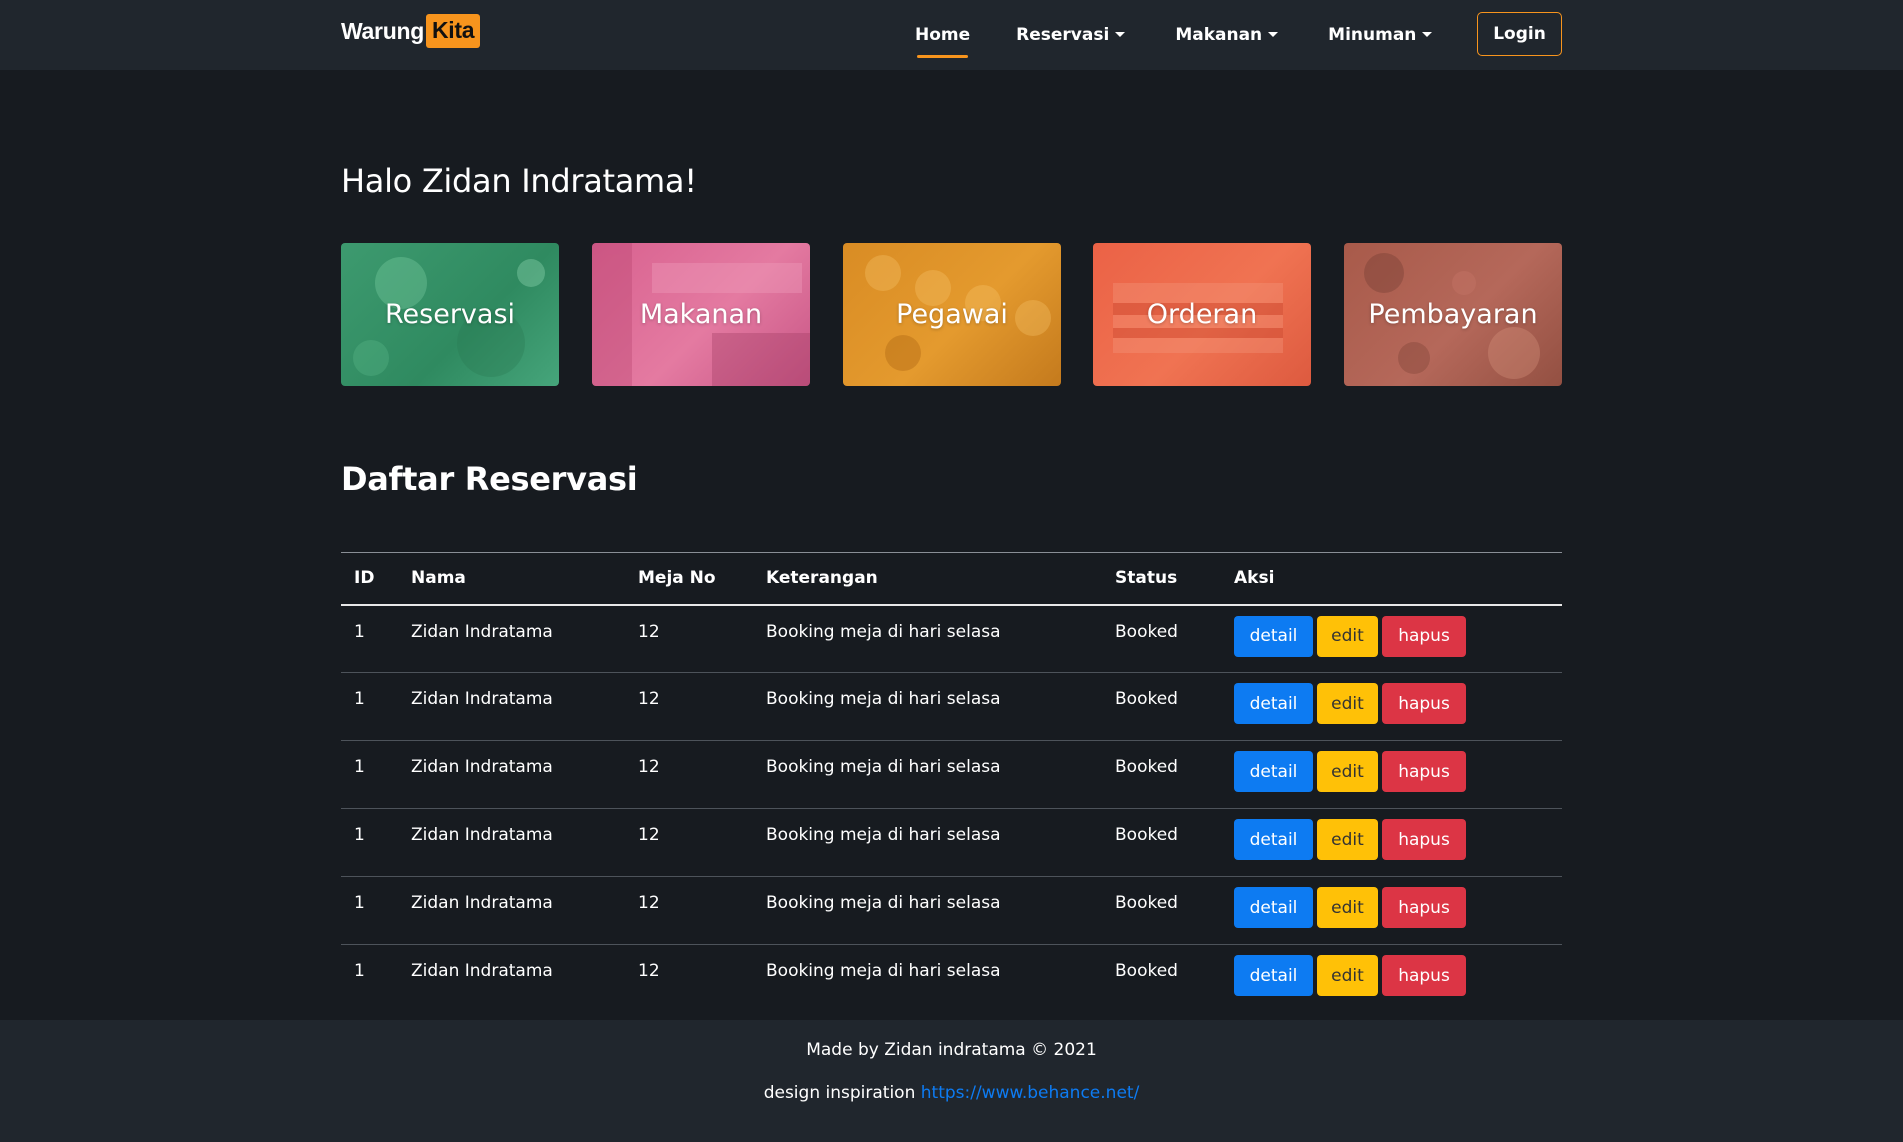 This screenshot has width=1903, height=1142. What do you see at coordinates (1030, 1093) in the screenshot?
I see `behance-link: https://www.behance.net/` at bounding box center [1030, 1093].